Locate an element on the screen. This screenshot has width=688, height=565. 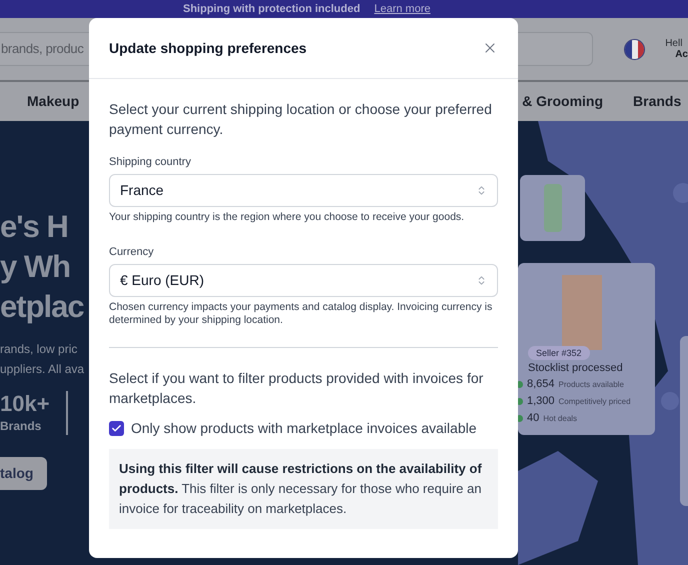
filter-intro-text: Select if you want to filter products provided with invoices for marketplaces. is located at coordinates (296, 388).